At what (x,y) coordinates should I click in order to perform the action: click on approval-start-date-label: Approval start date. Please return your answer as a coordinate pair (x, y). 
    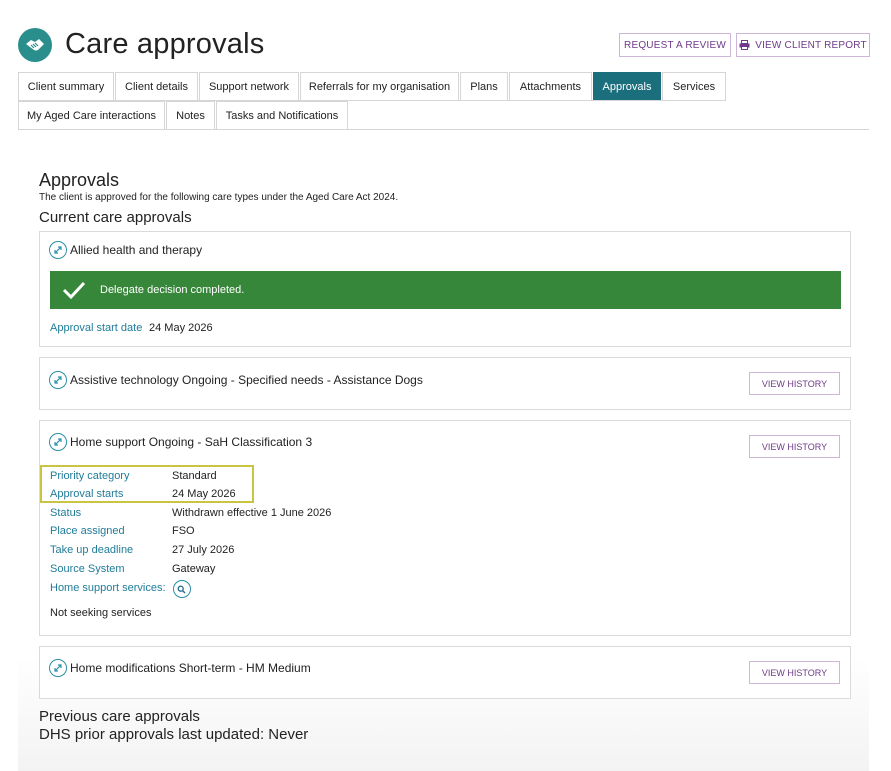
    Looking at the image, I should click on (96, 328).